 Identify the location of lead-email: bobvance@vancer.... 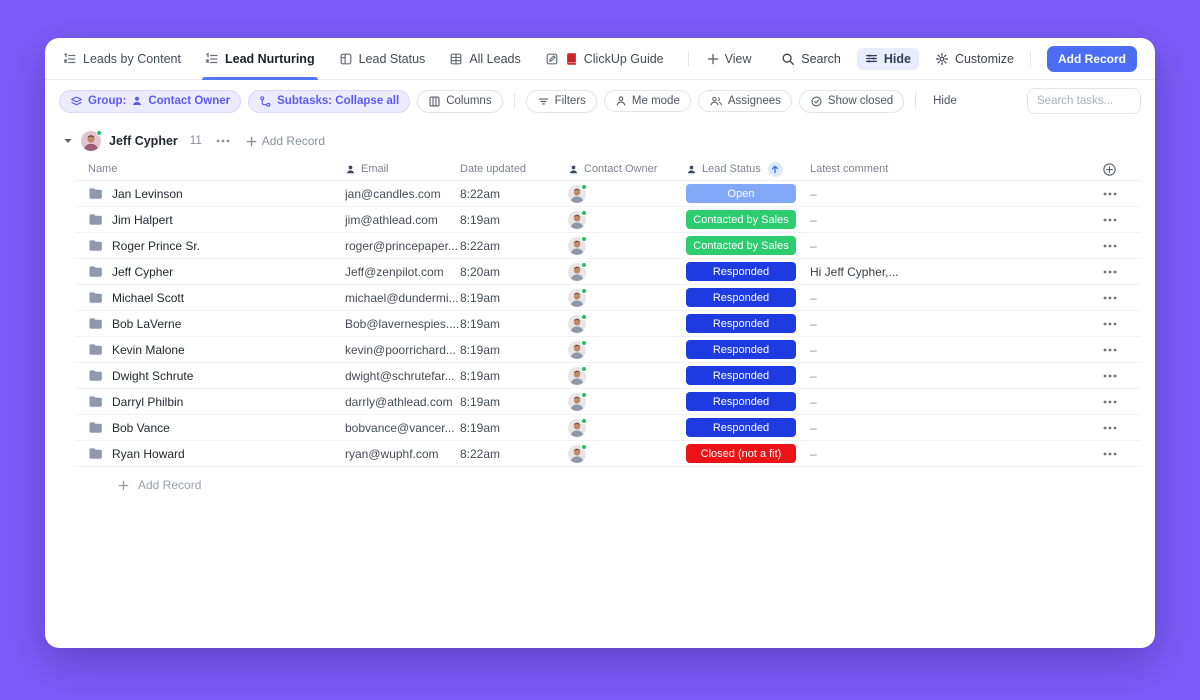
(402, 428).